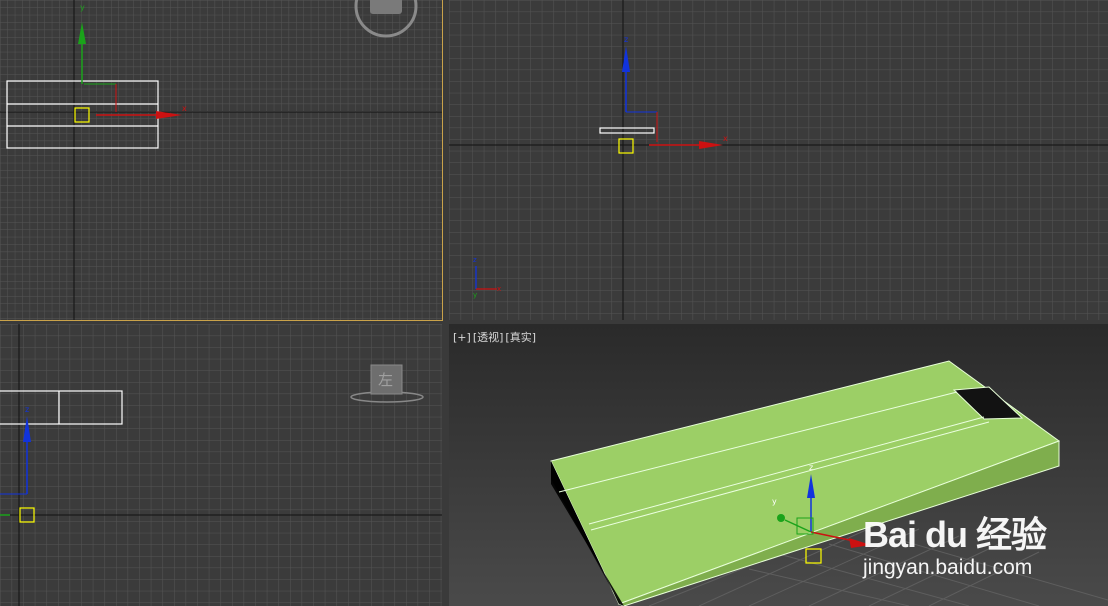 The width and height of the screenshot is (1108, 606). I want to click on viewport-view-menu: [透视], so click(488, 337).